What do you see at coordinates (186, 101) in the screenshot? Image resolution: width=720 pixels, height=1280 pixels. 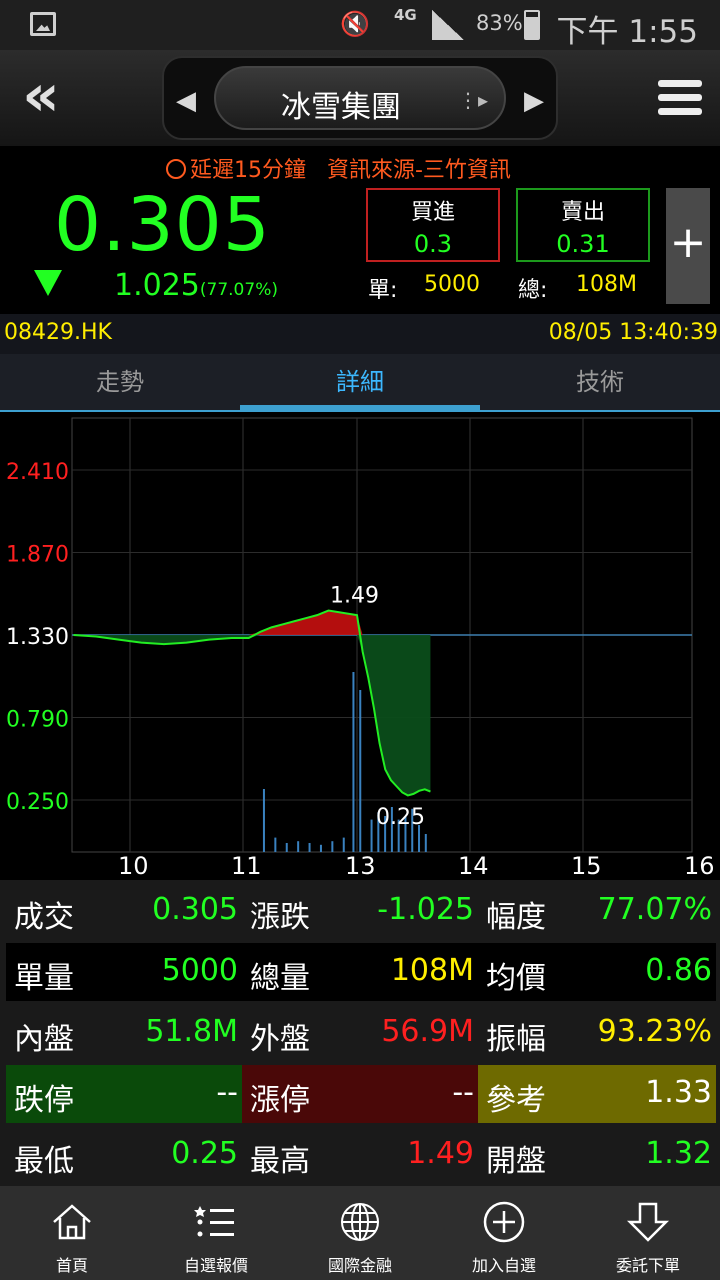 I see `prev-stock-icon: ◀` at bounding box center [186, 101].